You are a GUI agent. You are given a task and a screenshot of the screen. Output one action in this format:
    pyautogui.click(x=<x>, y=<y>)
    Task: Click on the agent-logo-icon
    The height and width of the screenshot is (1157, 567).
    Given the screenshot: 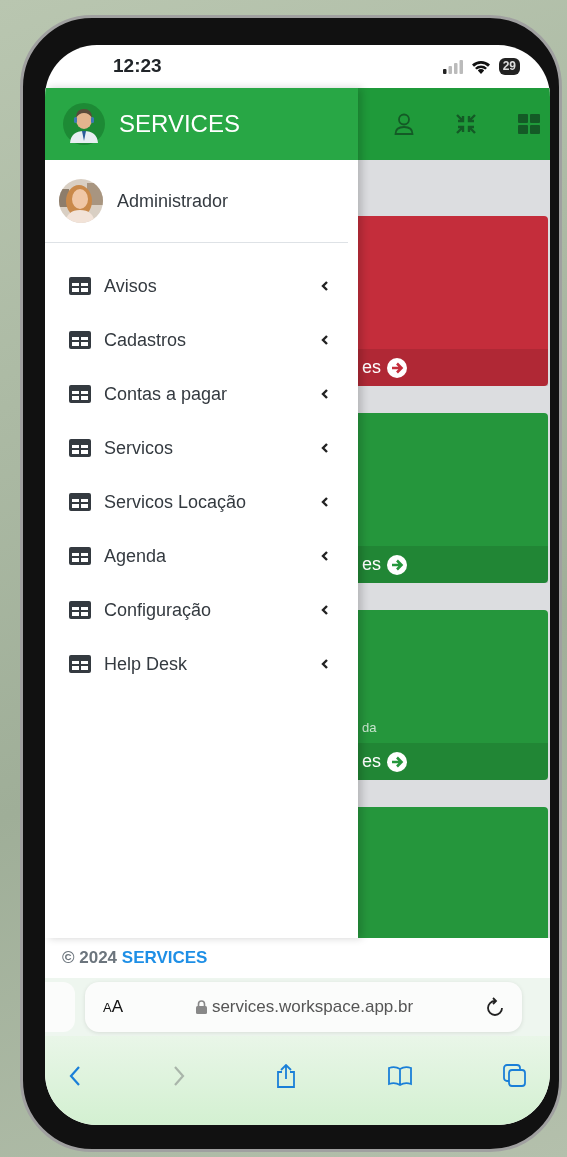 What is the action you would take?
    pyautogui.click(x=84, y=124)
    